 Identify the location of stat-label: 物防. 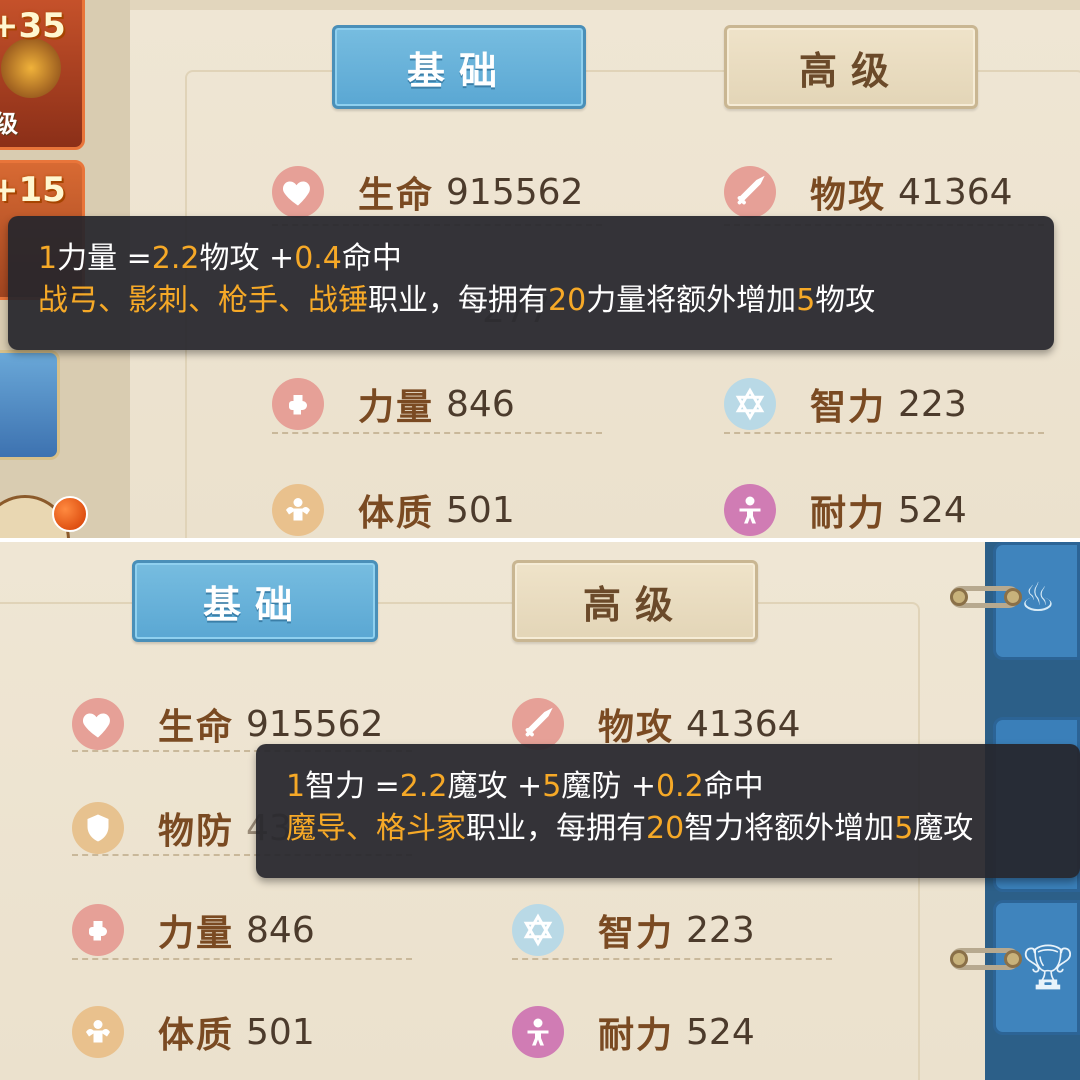
(196, 831).